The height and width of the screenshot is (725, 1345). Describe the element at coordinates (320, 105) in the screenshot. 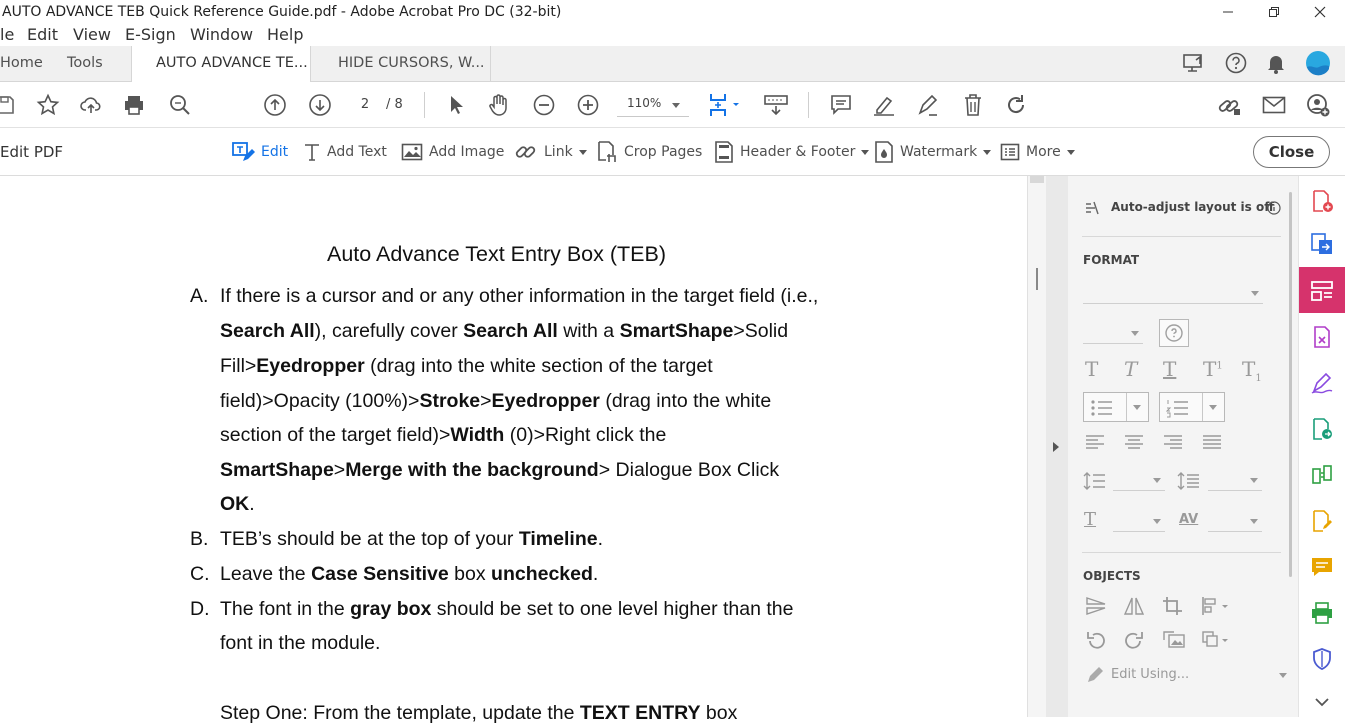

I see `next-page-icon` at that location.